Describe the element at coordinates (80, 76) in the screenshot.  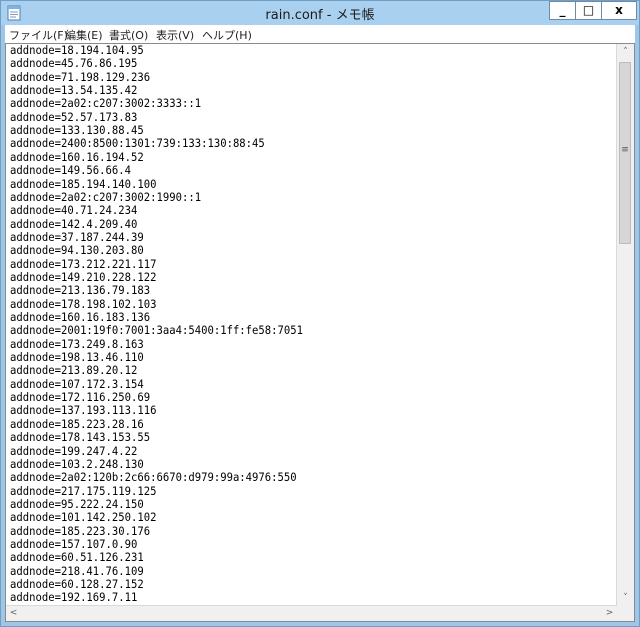
I see `text-line: addnode=71.198.129.236` at that location.